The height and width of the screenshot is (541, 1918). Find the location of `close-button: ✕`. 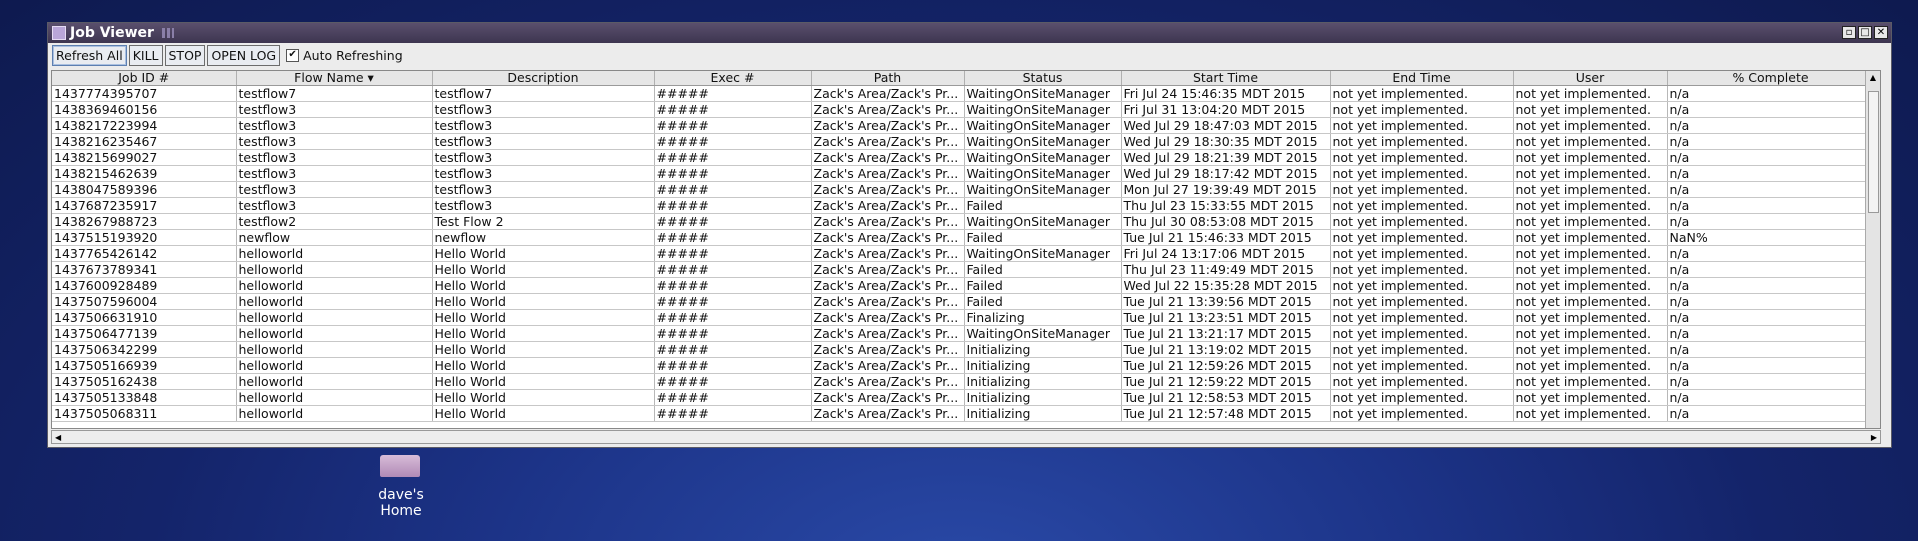

close-button: ✕ is located at coordinates (1881, 32).